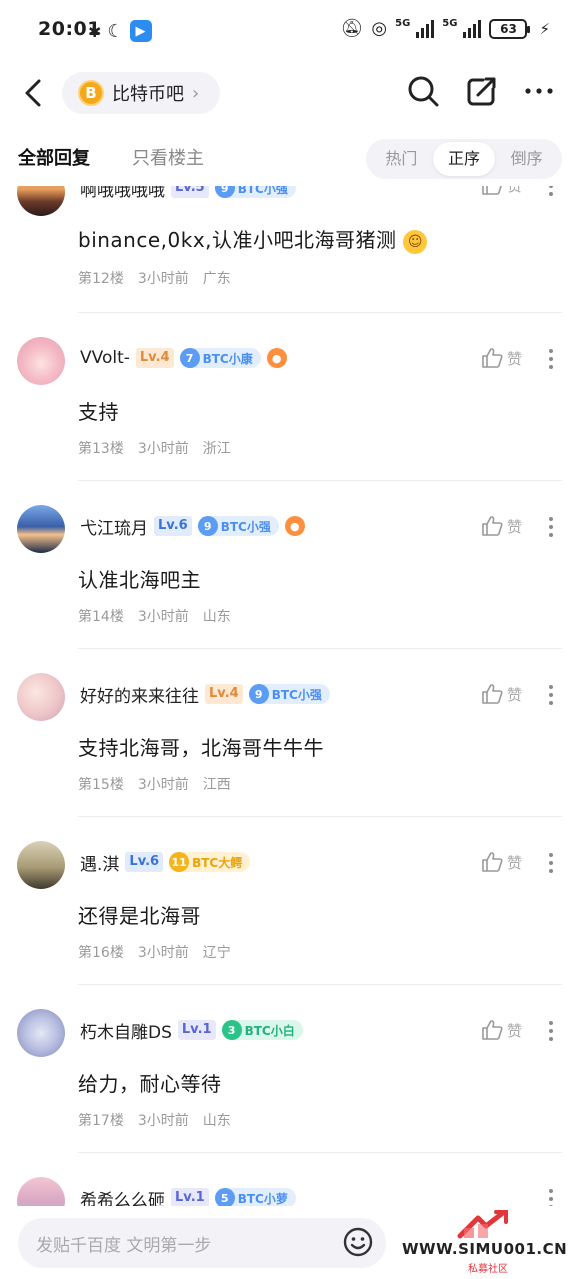 The width and height of the screenshot is (580, 1279). What do you see at coordinates (114, 526) in the screenshot?
I see `username: 弋江琉月` at bounding box center [114, 526].